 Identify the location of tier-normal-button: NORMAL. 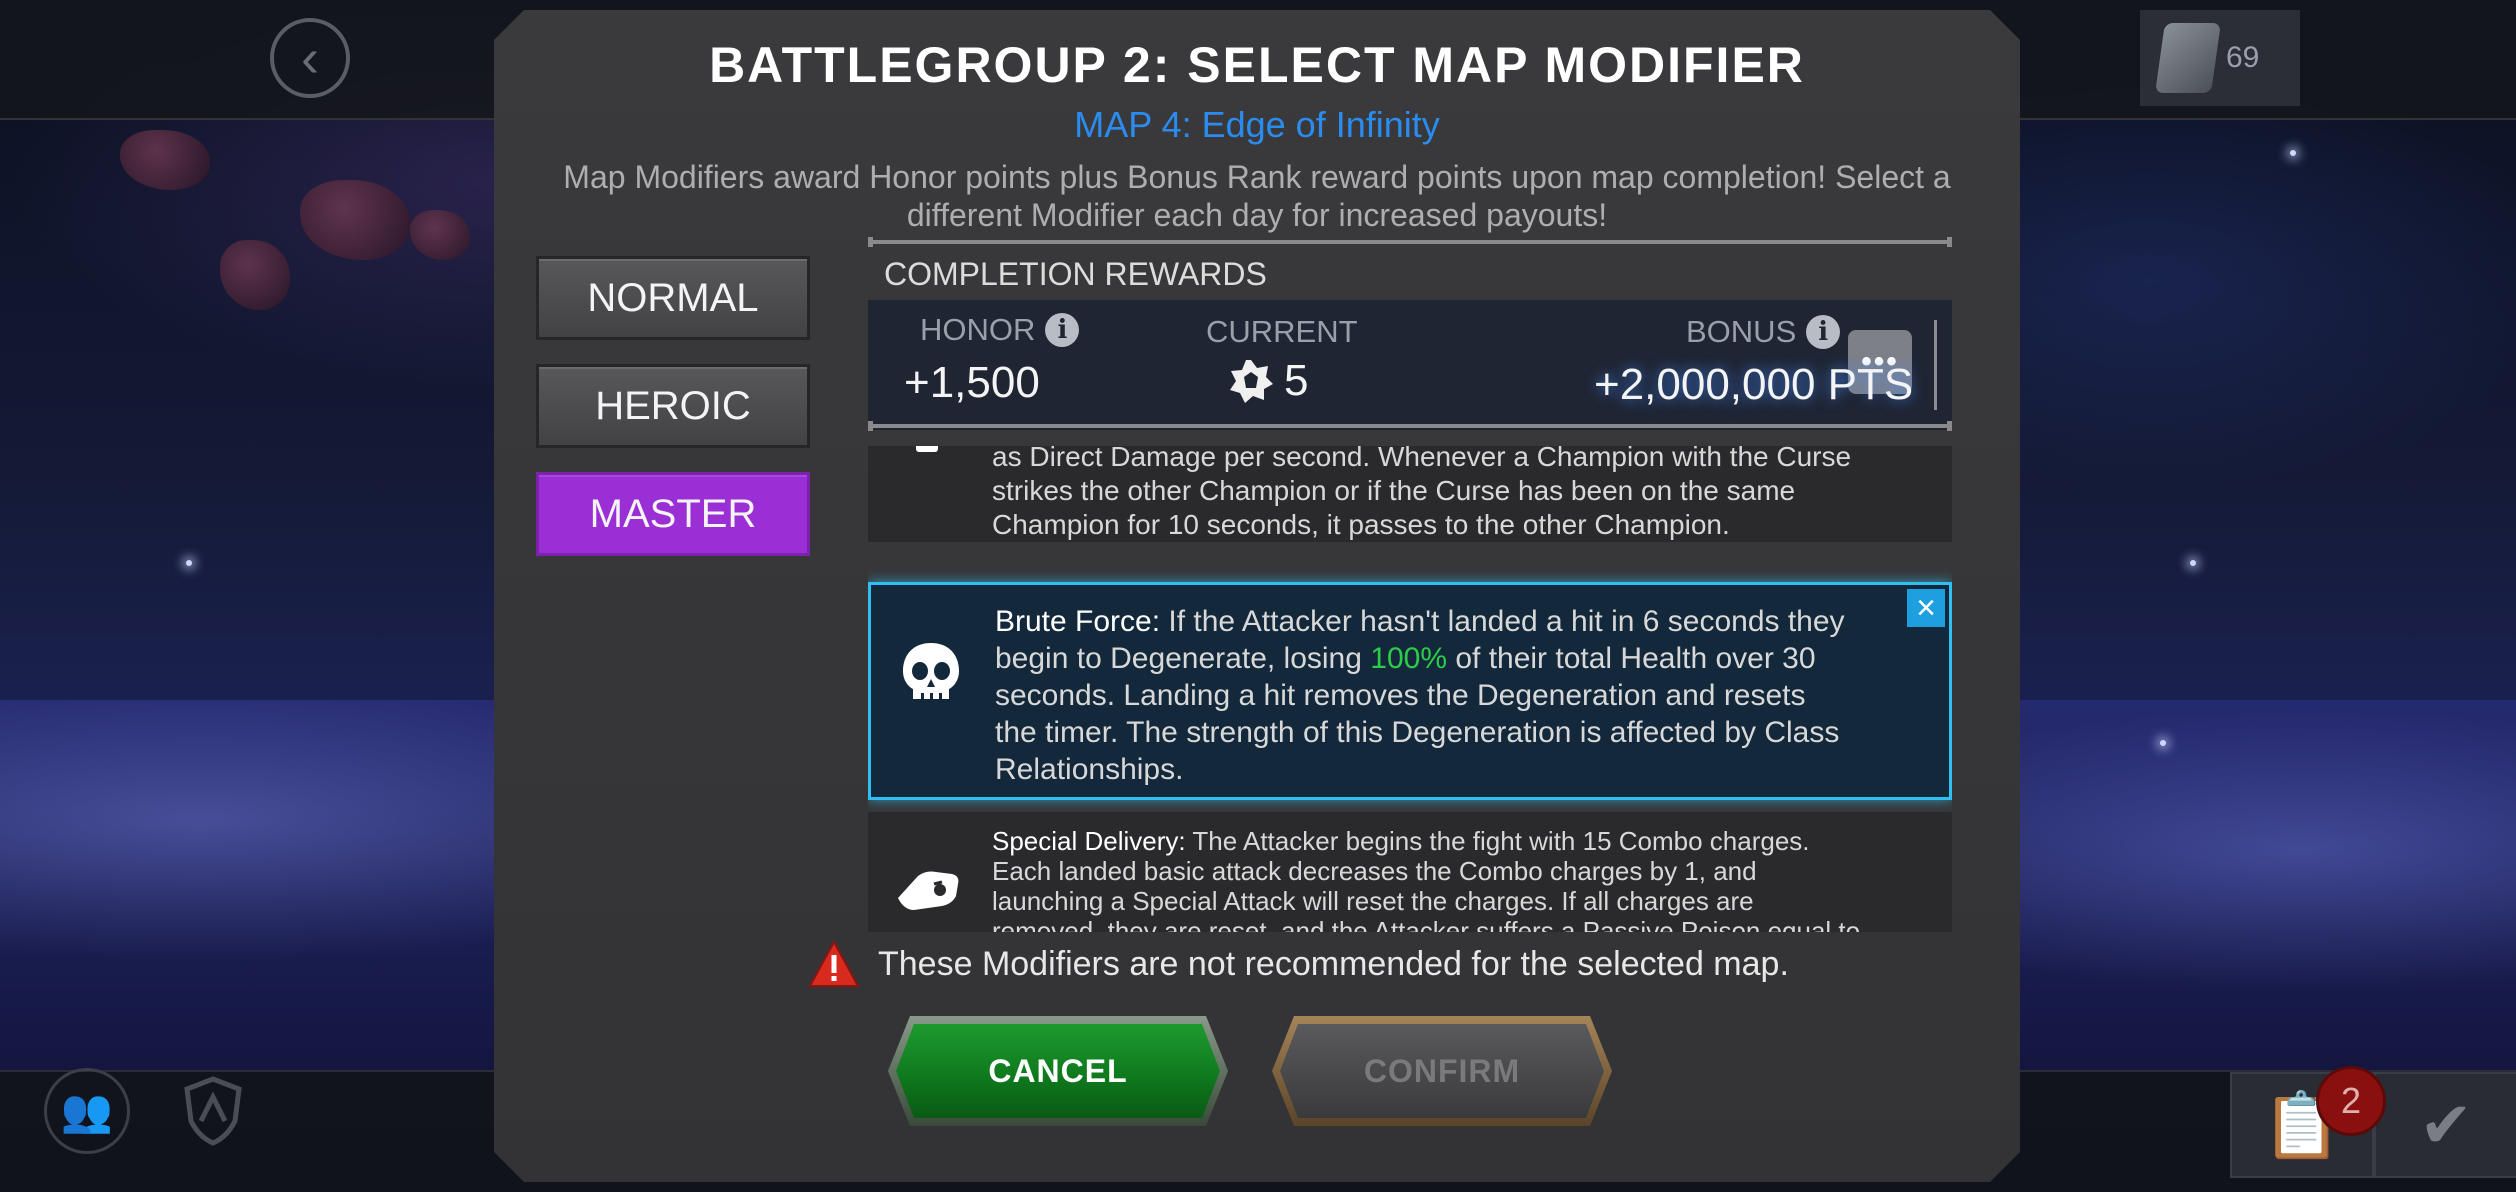
(673, 298).